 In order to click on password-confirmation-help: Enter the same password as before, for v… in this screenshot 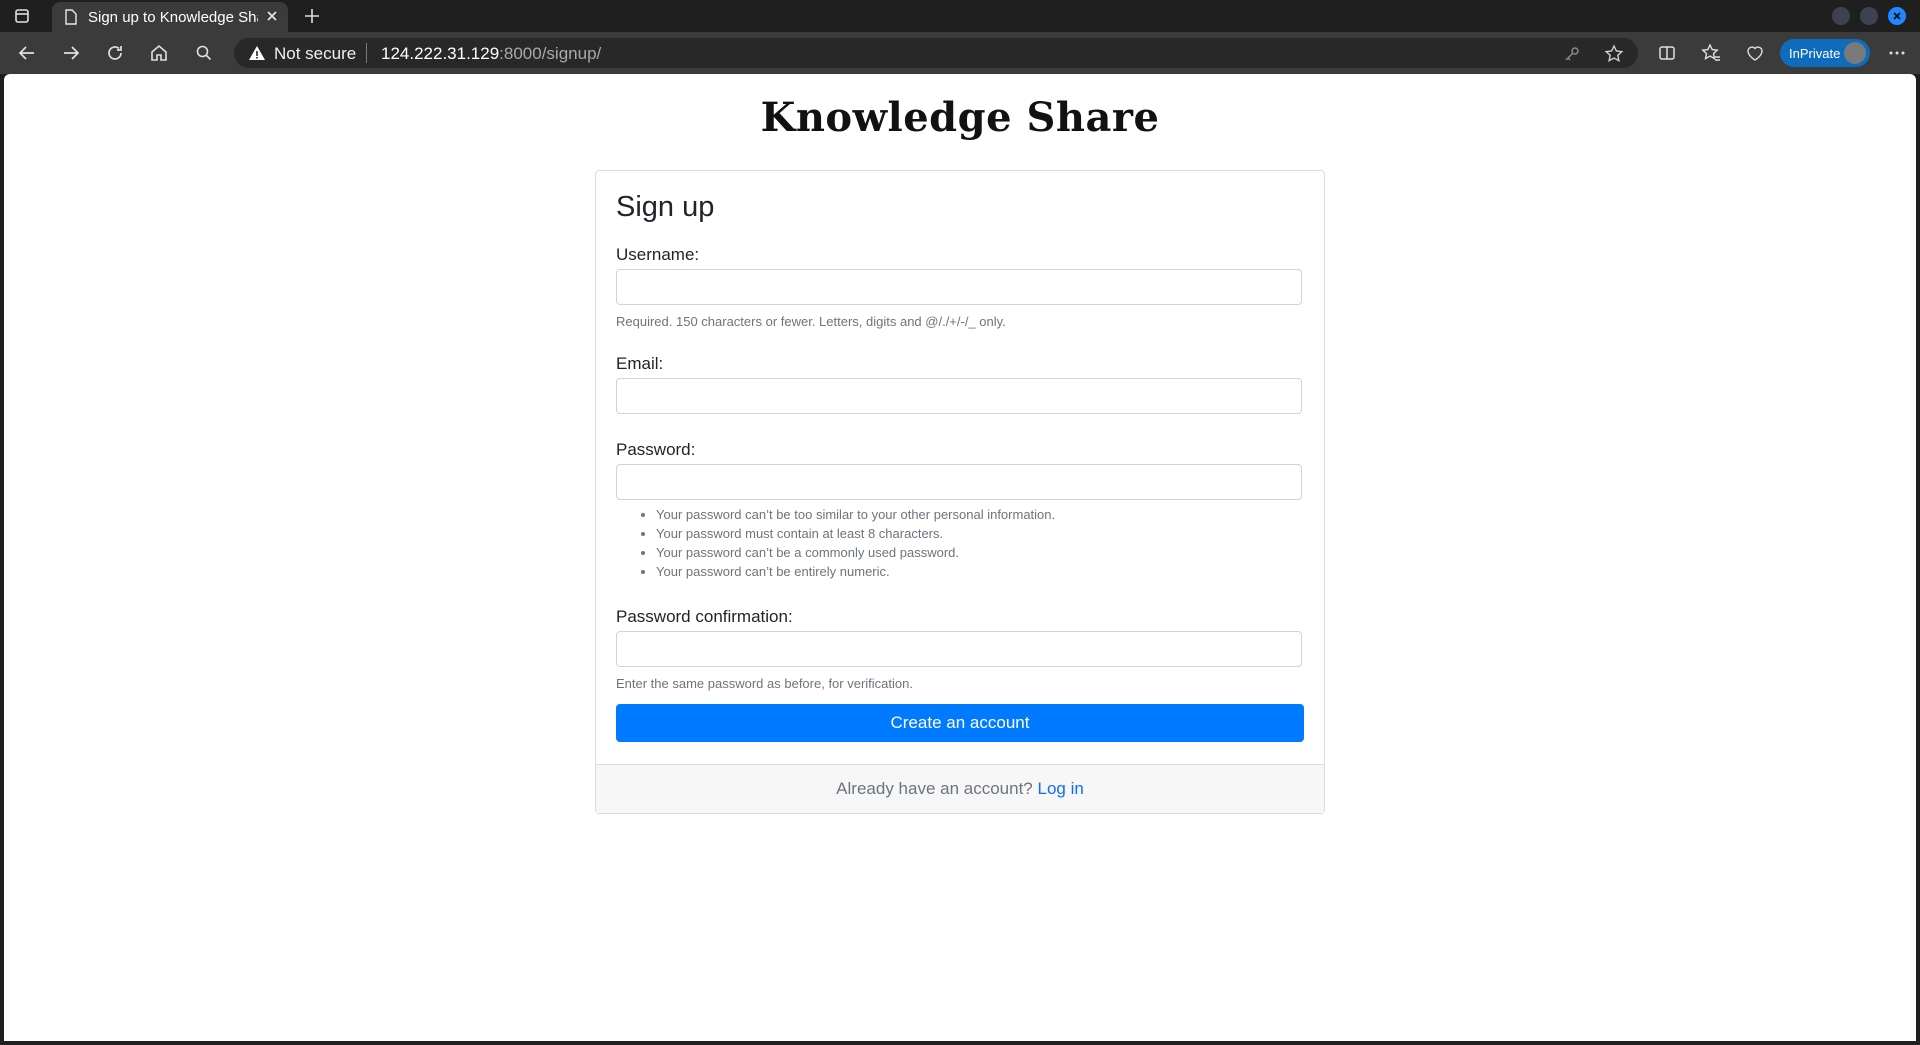, I will do `click(764, 683)`.